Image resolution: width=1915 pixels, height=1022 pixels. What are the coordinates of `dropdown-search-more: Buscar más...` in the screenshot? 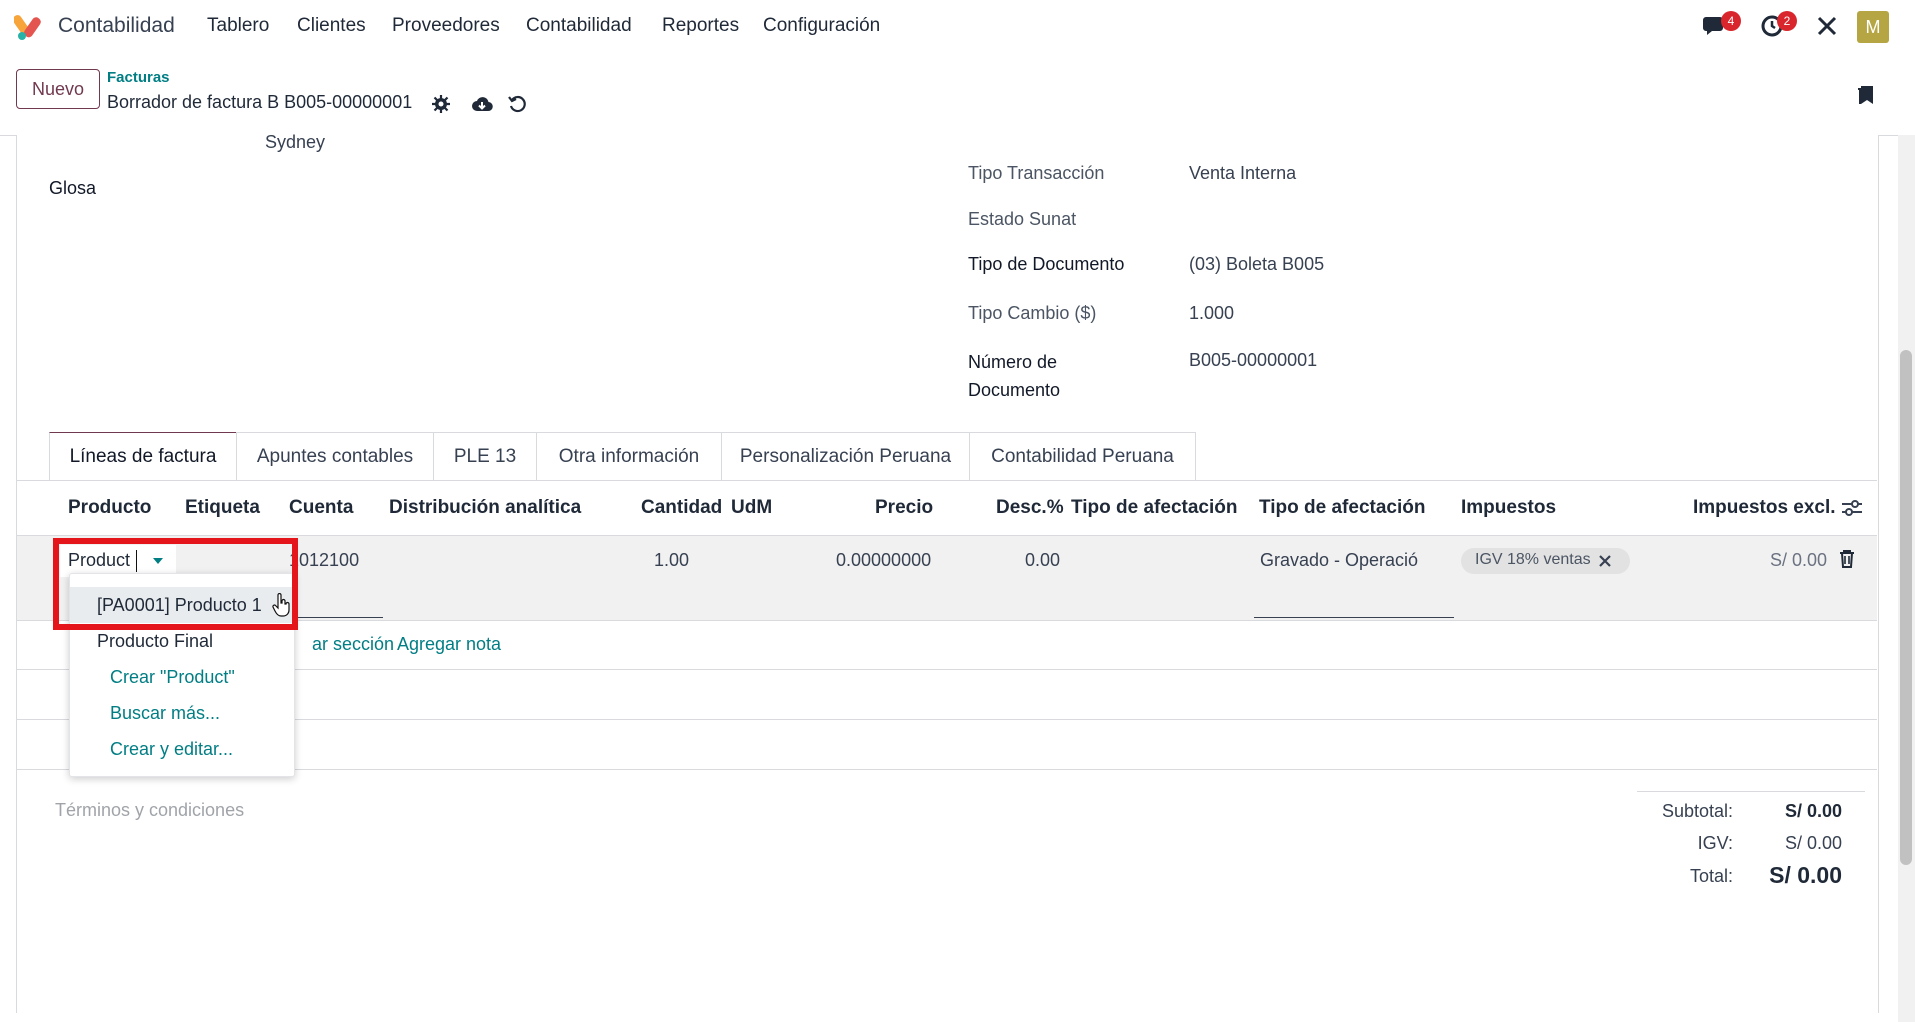 It's located at (182, 713).